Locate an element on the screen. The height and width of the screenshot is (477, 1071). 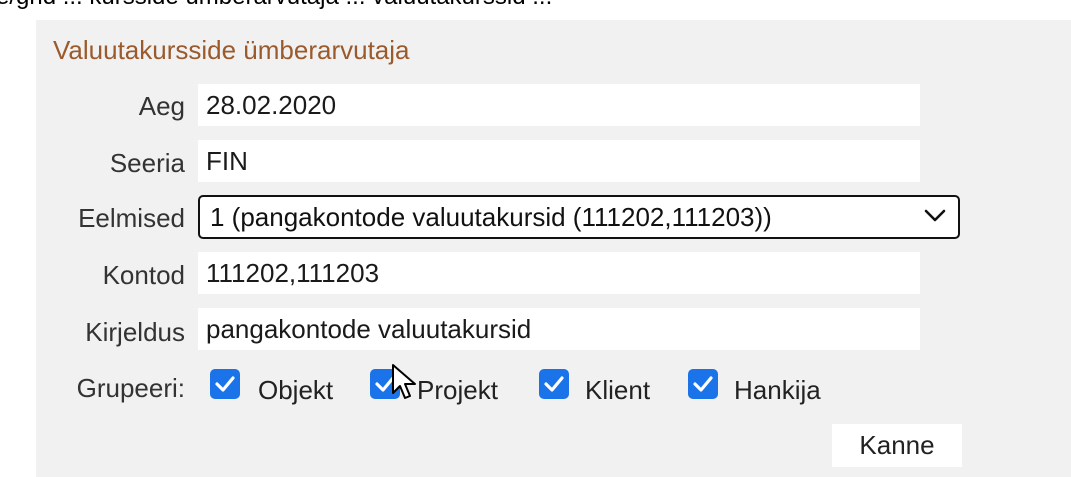
klient-label: Klient is located at coordinates (617, 390).